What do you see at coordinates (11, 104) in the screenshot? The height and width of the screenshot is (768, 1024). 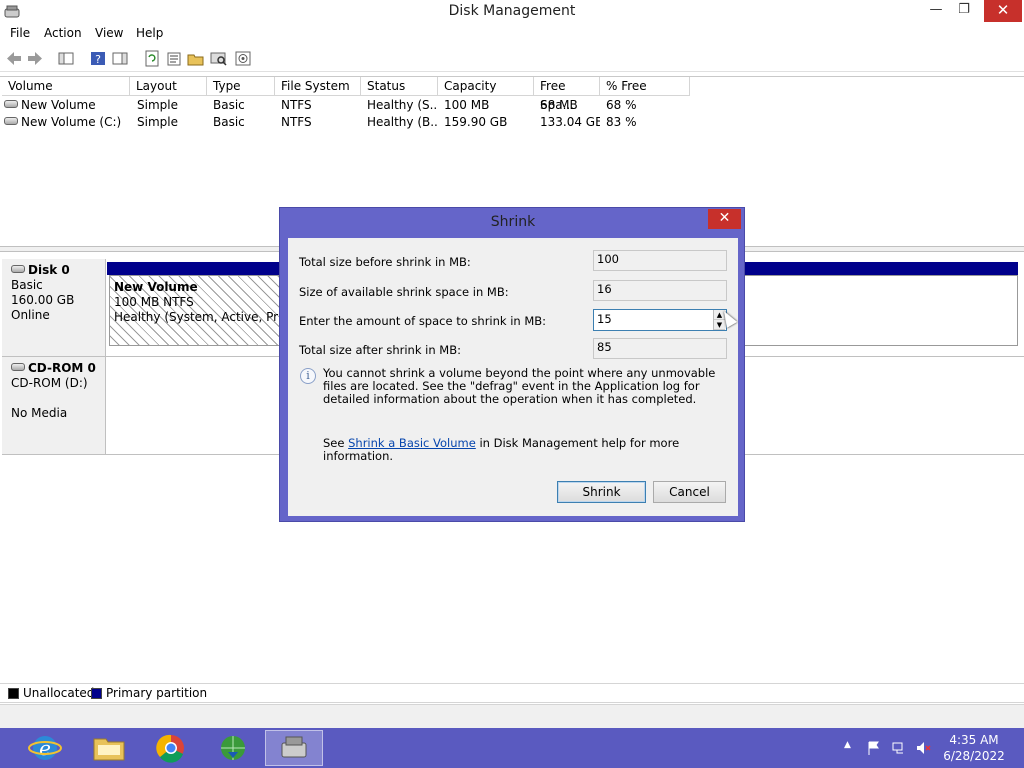 I see `volume-icon` at bounding box center [11, 104].